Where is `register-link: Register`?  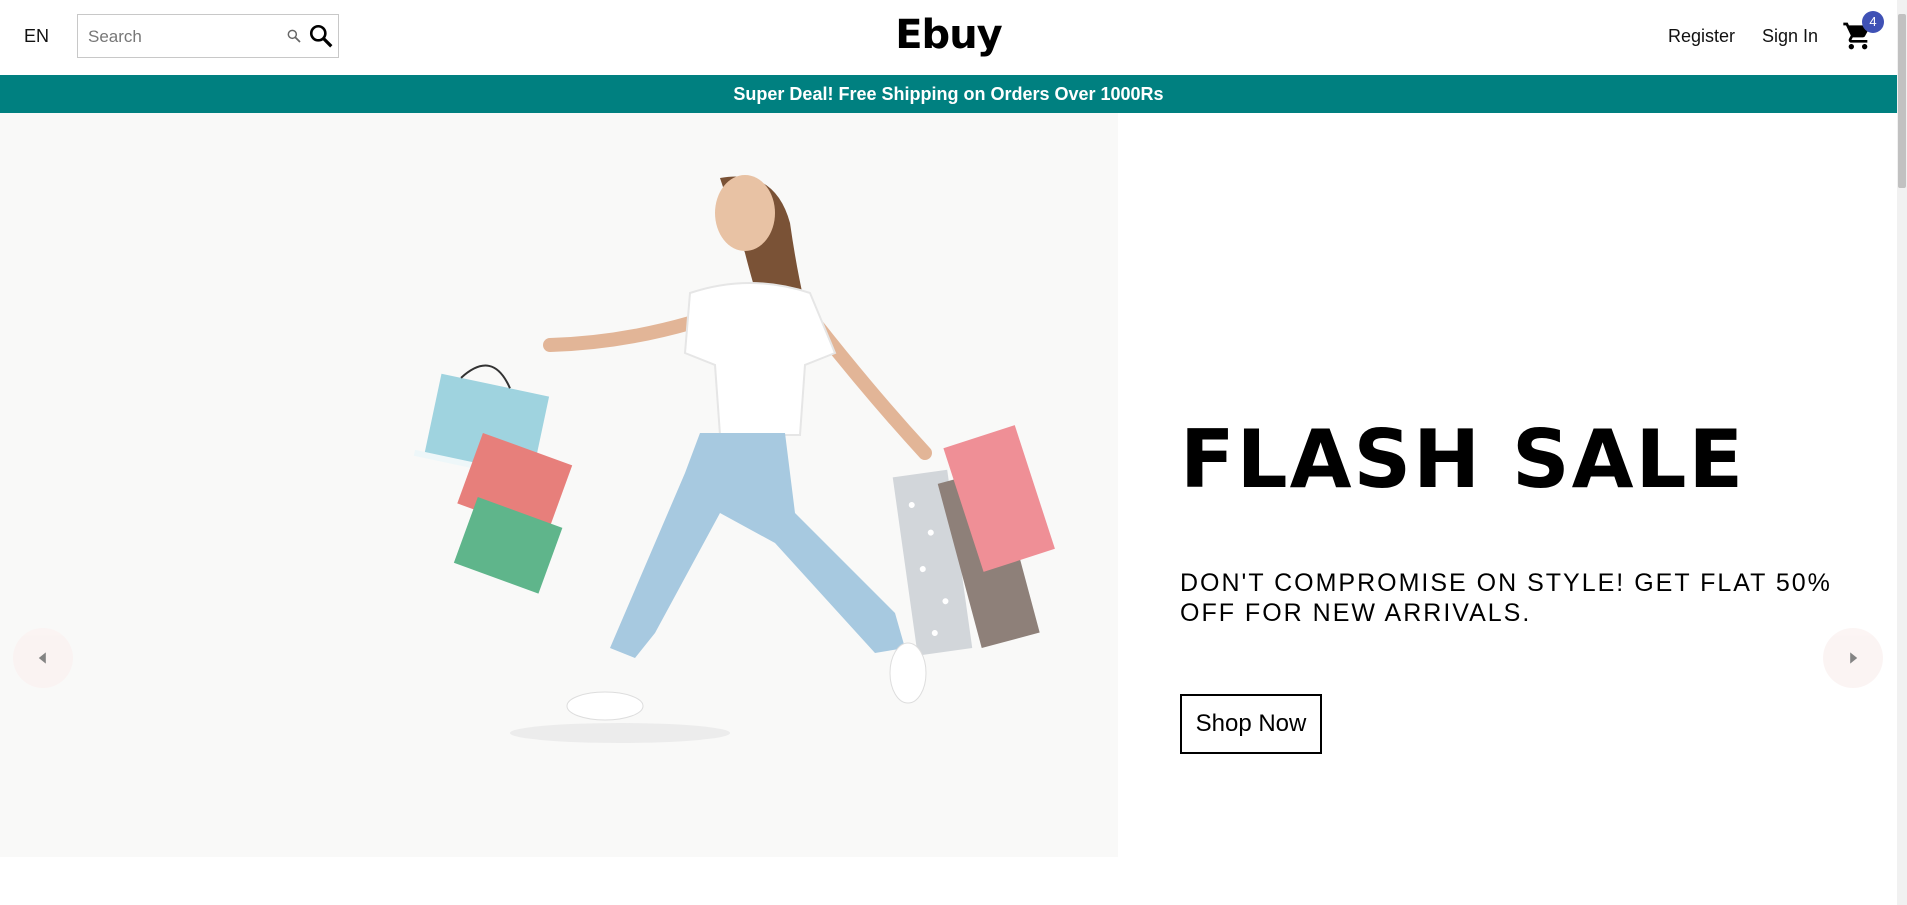 register-link: Register is located at coordinates (1701, 36).